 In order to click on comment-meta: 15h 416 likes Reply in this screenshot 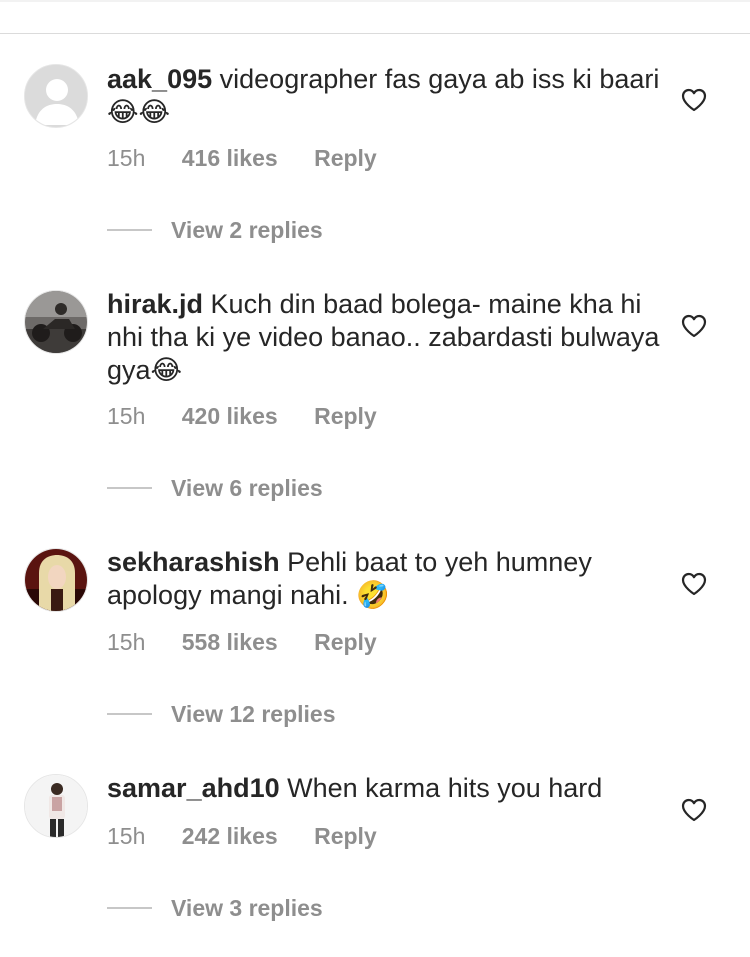, I will do `click(257, 158)`.